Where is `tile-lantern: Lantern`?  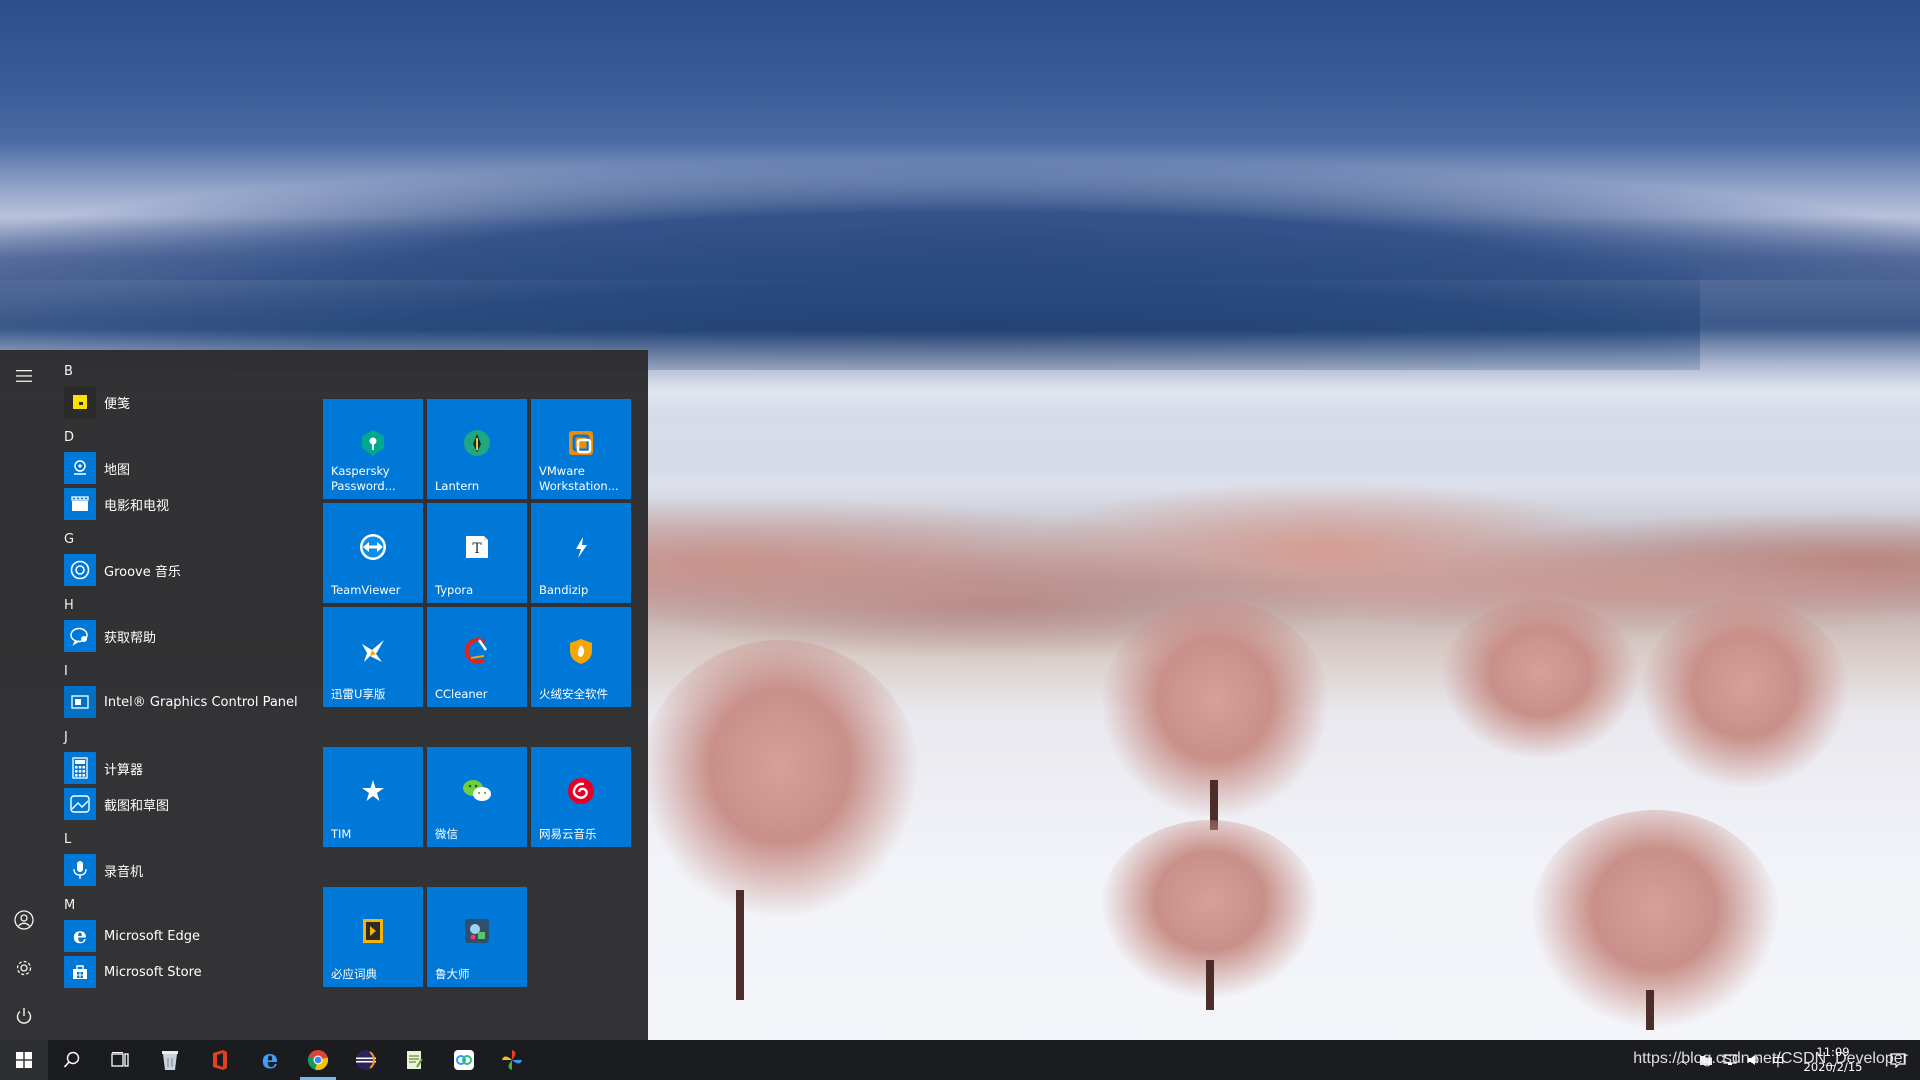
tile-lantern: Lantern is located at coordinates (477, 449).